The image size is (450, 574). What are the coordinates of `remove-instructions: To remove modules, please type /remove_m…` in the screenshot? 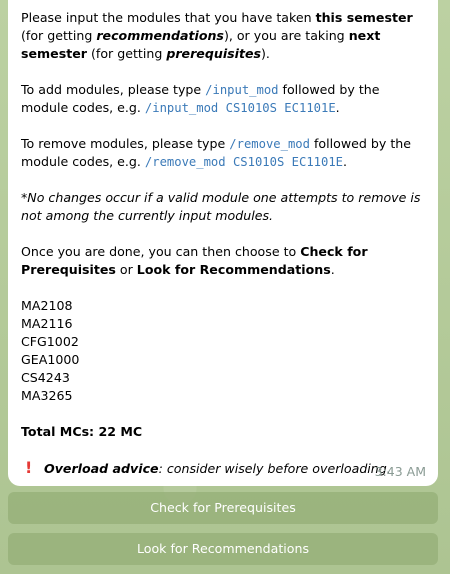 It's located at (222, 153).